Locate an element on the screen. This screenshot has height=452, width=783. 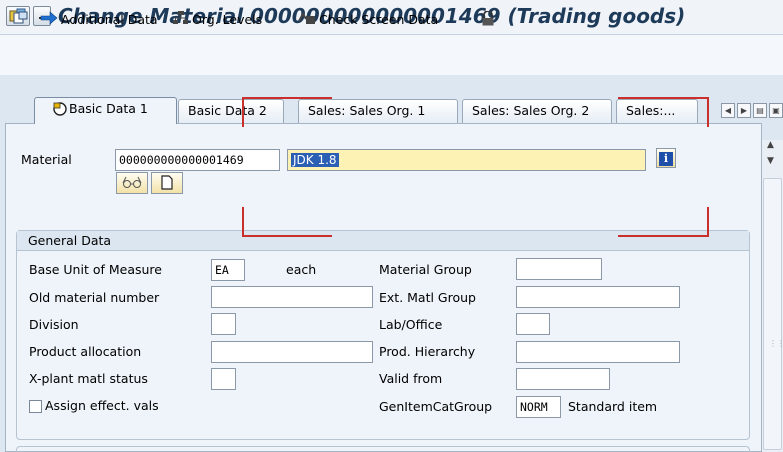
x-plant-status-input is located at coordinates (223, 379).